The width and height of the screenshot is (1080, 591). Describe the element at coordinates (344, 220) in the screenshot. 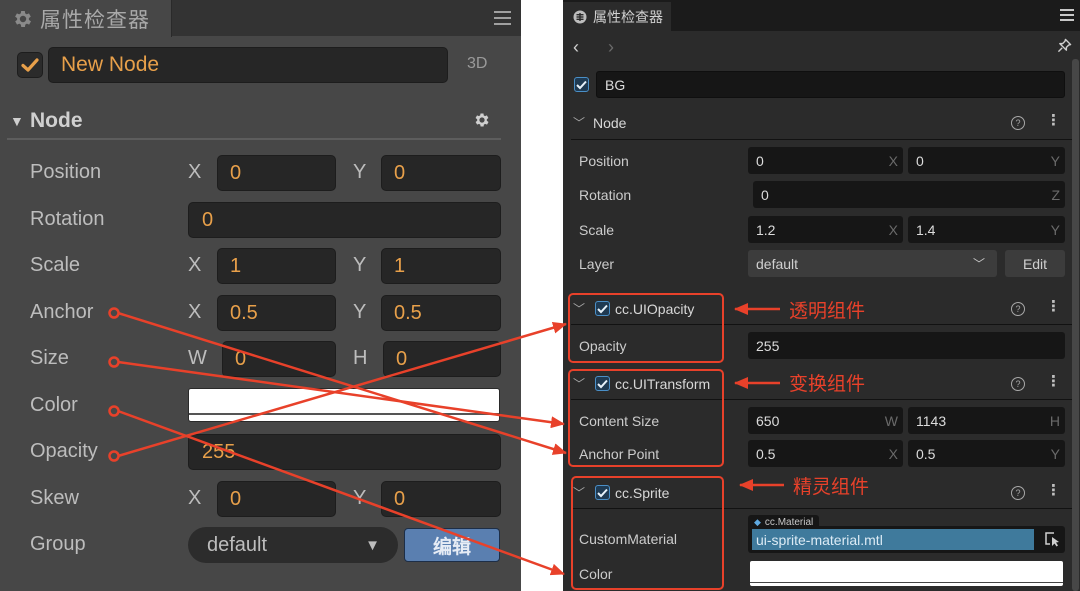

I see `rotation-input: 0` at that location.